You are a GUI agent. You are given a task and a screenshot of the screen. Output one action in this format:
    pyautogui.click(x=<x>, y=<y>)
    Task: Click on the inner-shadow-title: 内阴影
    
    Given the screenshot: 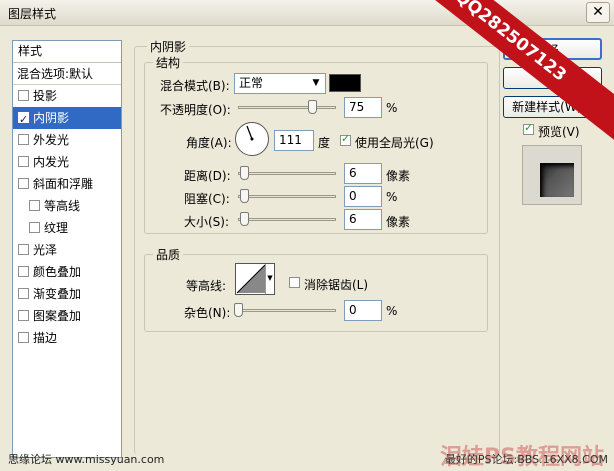 What is the action you would take?
    pyautogui.click(x=168, y=46)
    